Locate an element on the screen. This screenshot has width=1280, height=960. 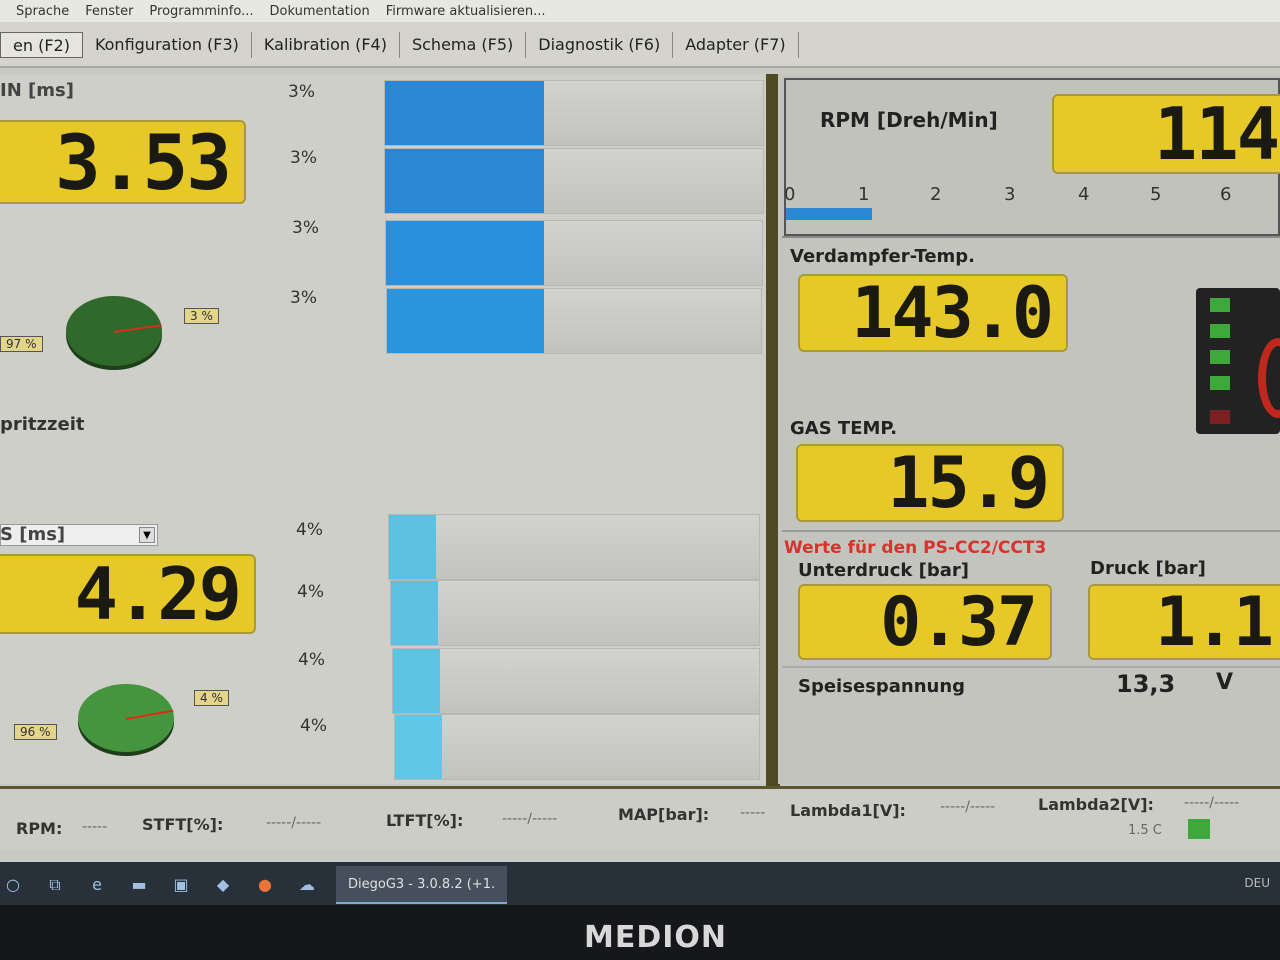
status-temp: 1.5 C is located at coordinates (1145, 830).